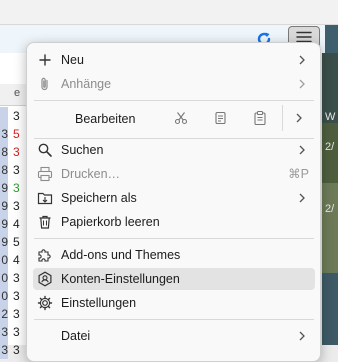  What do you see at coordinates (330, 117) in the screenshot?
I see `strip-text: W` at bounding box center [330, 117].